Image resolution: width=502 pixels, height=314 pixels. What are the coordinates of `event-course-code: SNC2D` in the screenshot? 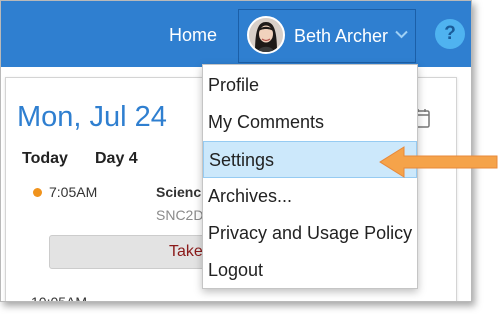 It's located at (180, 215).